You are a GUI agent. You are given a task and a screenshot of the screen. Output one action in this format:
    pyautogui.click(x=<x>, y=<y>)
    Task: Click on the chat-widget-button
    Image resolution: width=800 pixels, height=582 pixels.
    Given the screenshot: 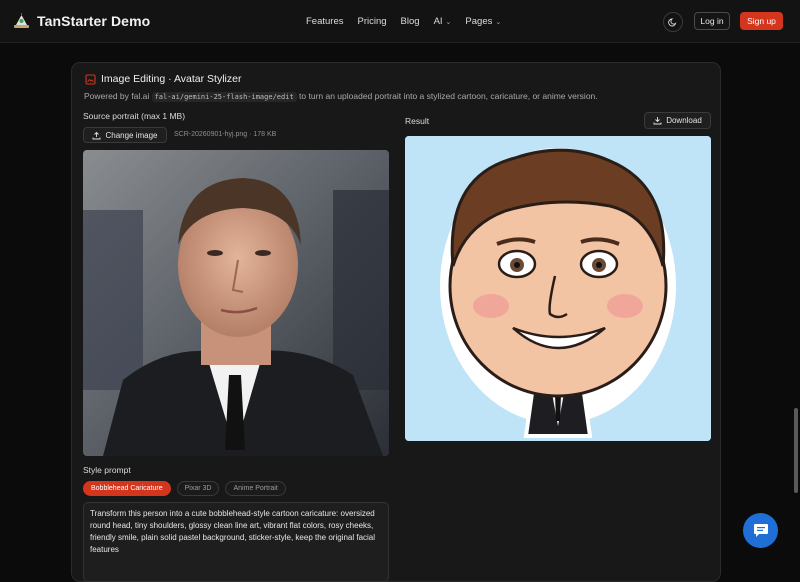 What is the action you would take?
    pyautogui.click(x=760, y=530)
    